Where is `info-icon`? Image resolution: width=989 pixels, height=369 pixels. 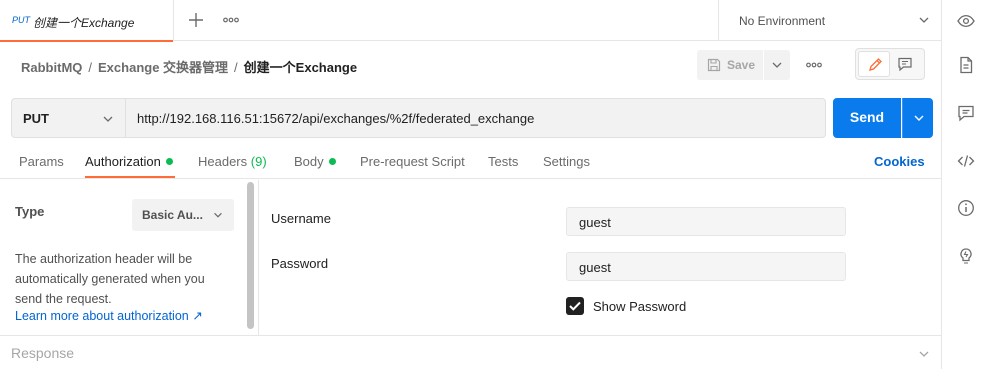
info-icon is located at coordinates (966, 208).